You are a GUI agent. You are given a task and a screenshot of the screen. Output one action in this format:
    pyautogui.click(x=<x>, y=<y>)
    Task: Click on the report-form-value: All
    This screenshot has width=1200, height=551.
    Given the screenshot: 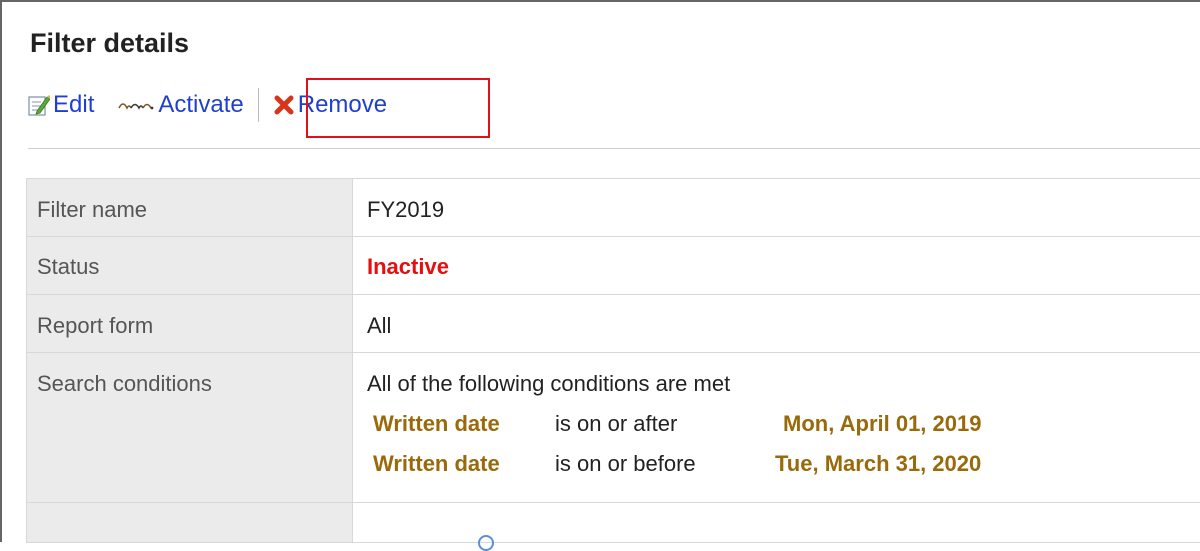 What is the action you would take?
    pyautogui.click(x=776, y=324)
    